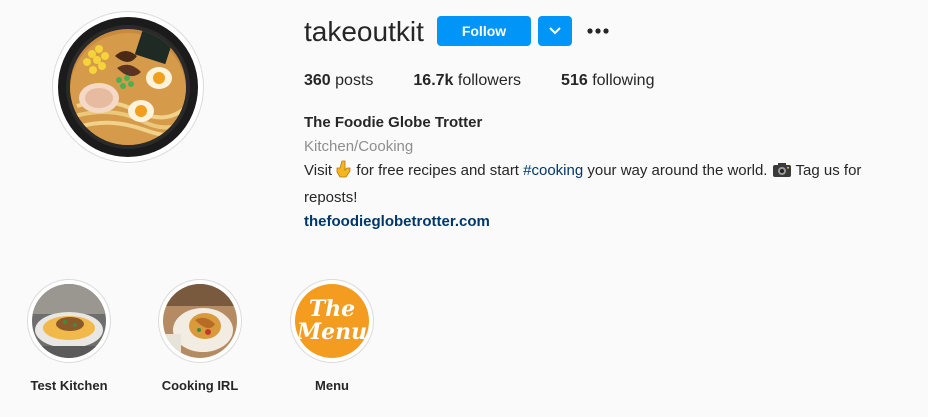  Describe the element at coordinates (489, 80) in the screenshot. I see `followers-label: followers` at that location.